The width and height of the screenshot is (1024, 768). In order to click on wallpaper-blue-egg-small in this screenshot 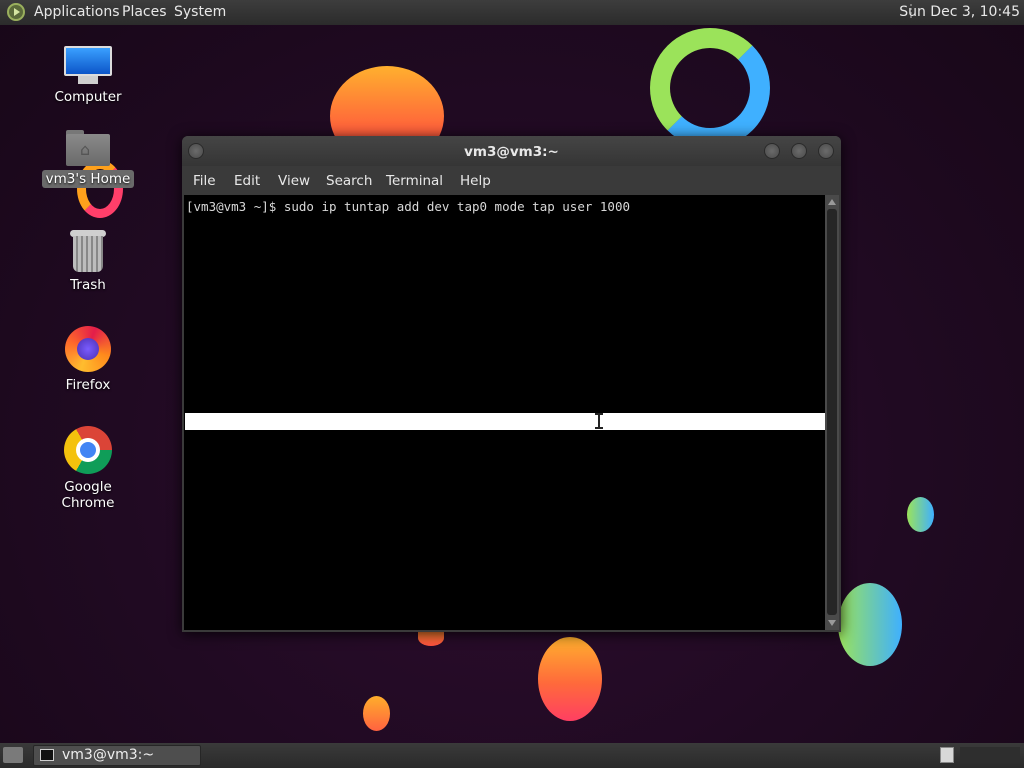, I will do `click(920, 514)`.